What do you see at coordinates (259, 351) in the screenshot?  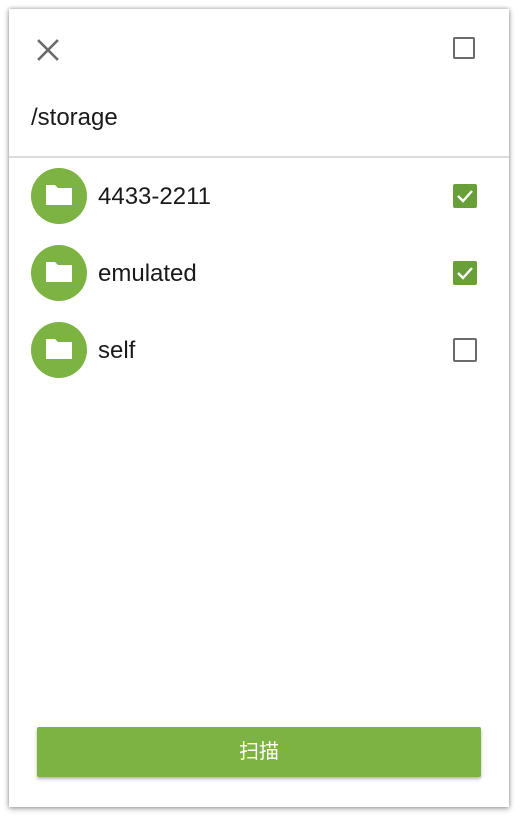 I see `list-item-self: self` at bounding box center [259, 351].